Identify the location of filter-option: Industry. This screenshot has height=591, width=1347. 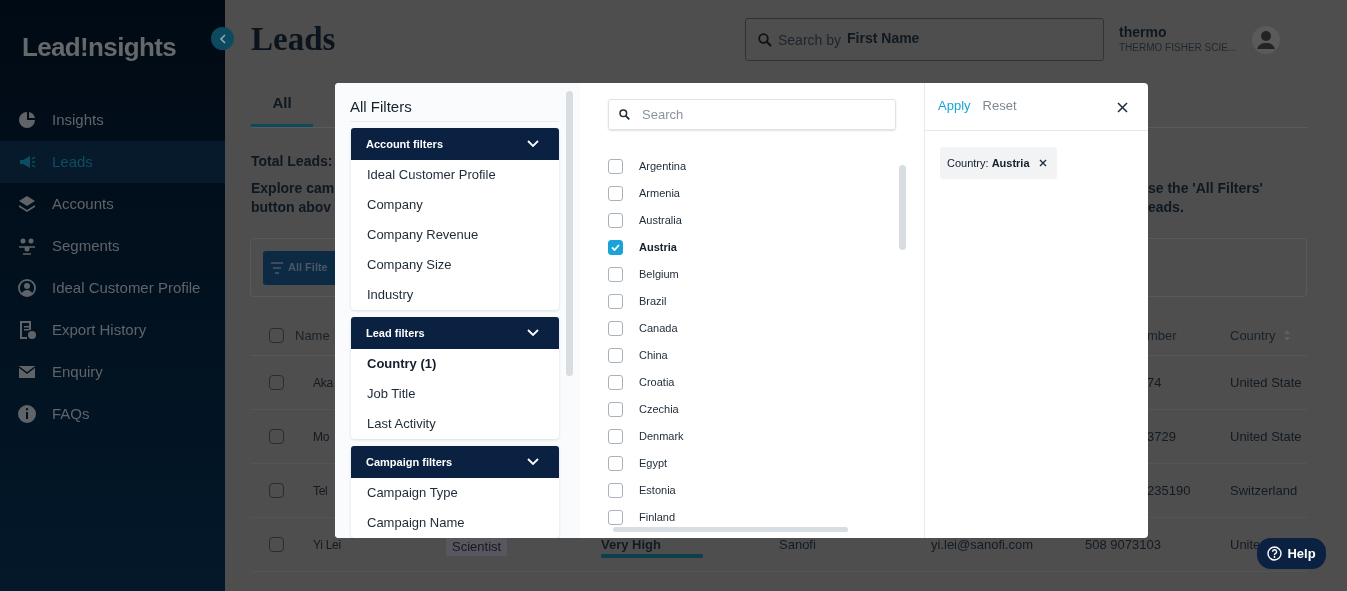
(455, 295).